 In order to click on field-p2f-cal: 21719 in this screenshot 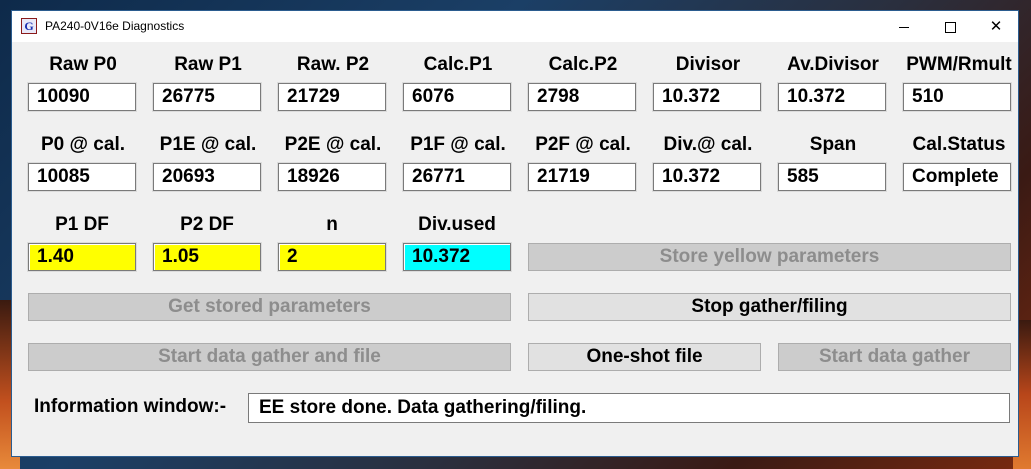, I will do `click(582, 177)`.